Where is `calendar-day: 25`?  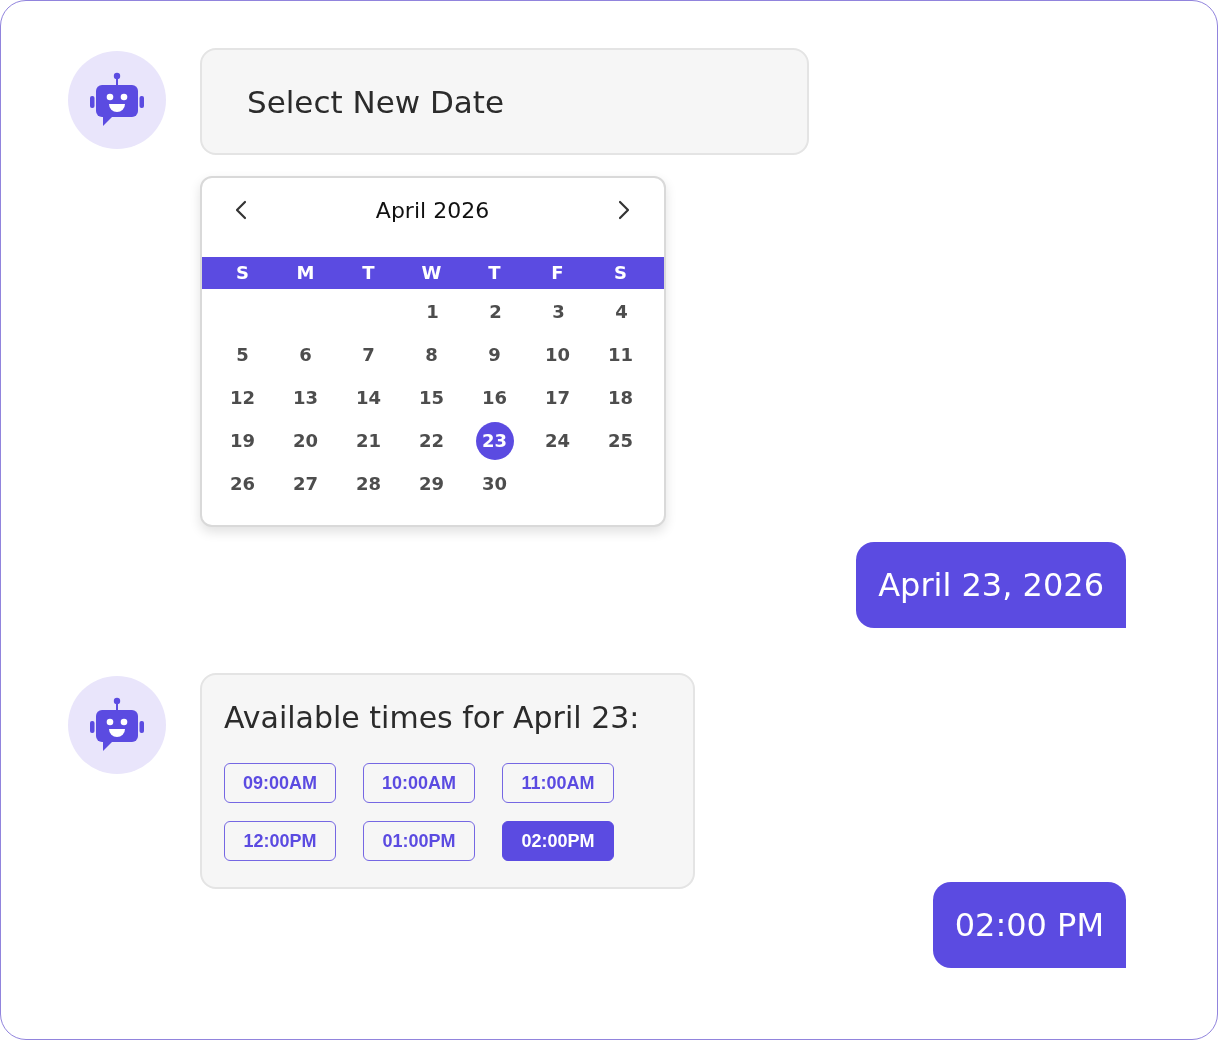
calendar-day: 25 is located at coordinates (620, 440).